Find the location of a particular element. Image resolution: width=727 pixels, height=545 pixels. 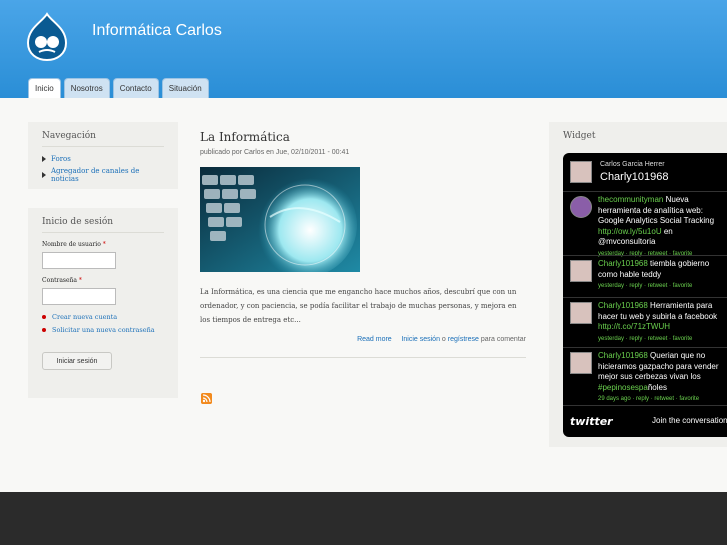

tweet-hashtag: #pepinosespa is located at coordinates (623, 387).